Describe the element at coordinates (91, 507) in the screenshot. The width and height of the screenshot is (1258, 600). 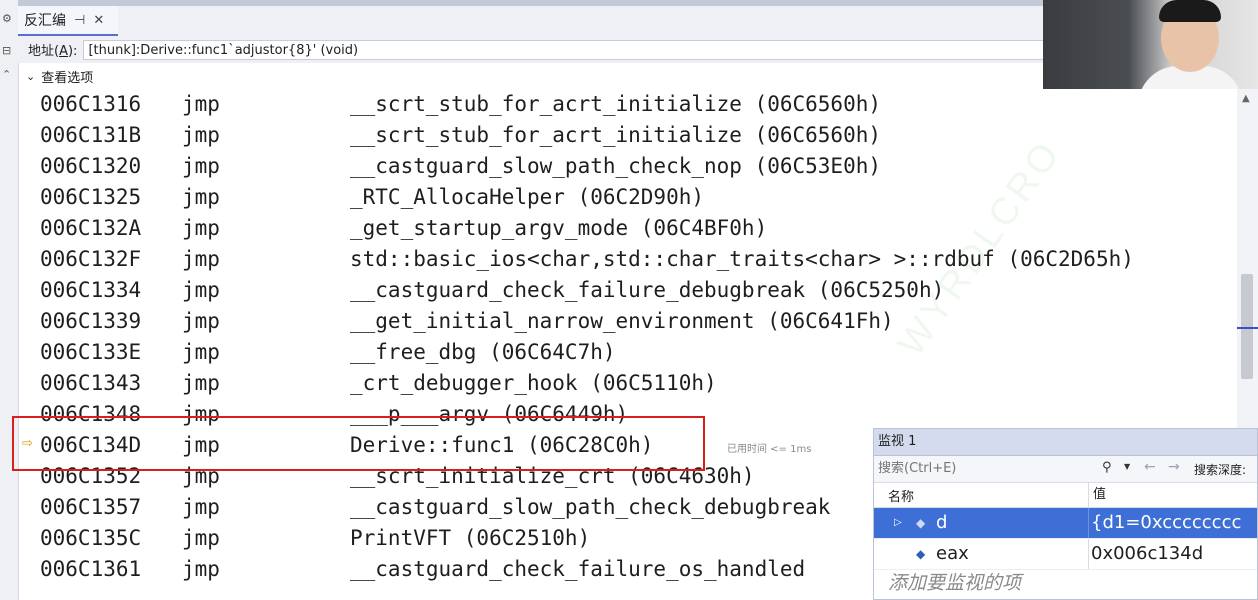
I see `instruction-address: 006C1357` at that location.